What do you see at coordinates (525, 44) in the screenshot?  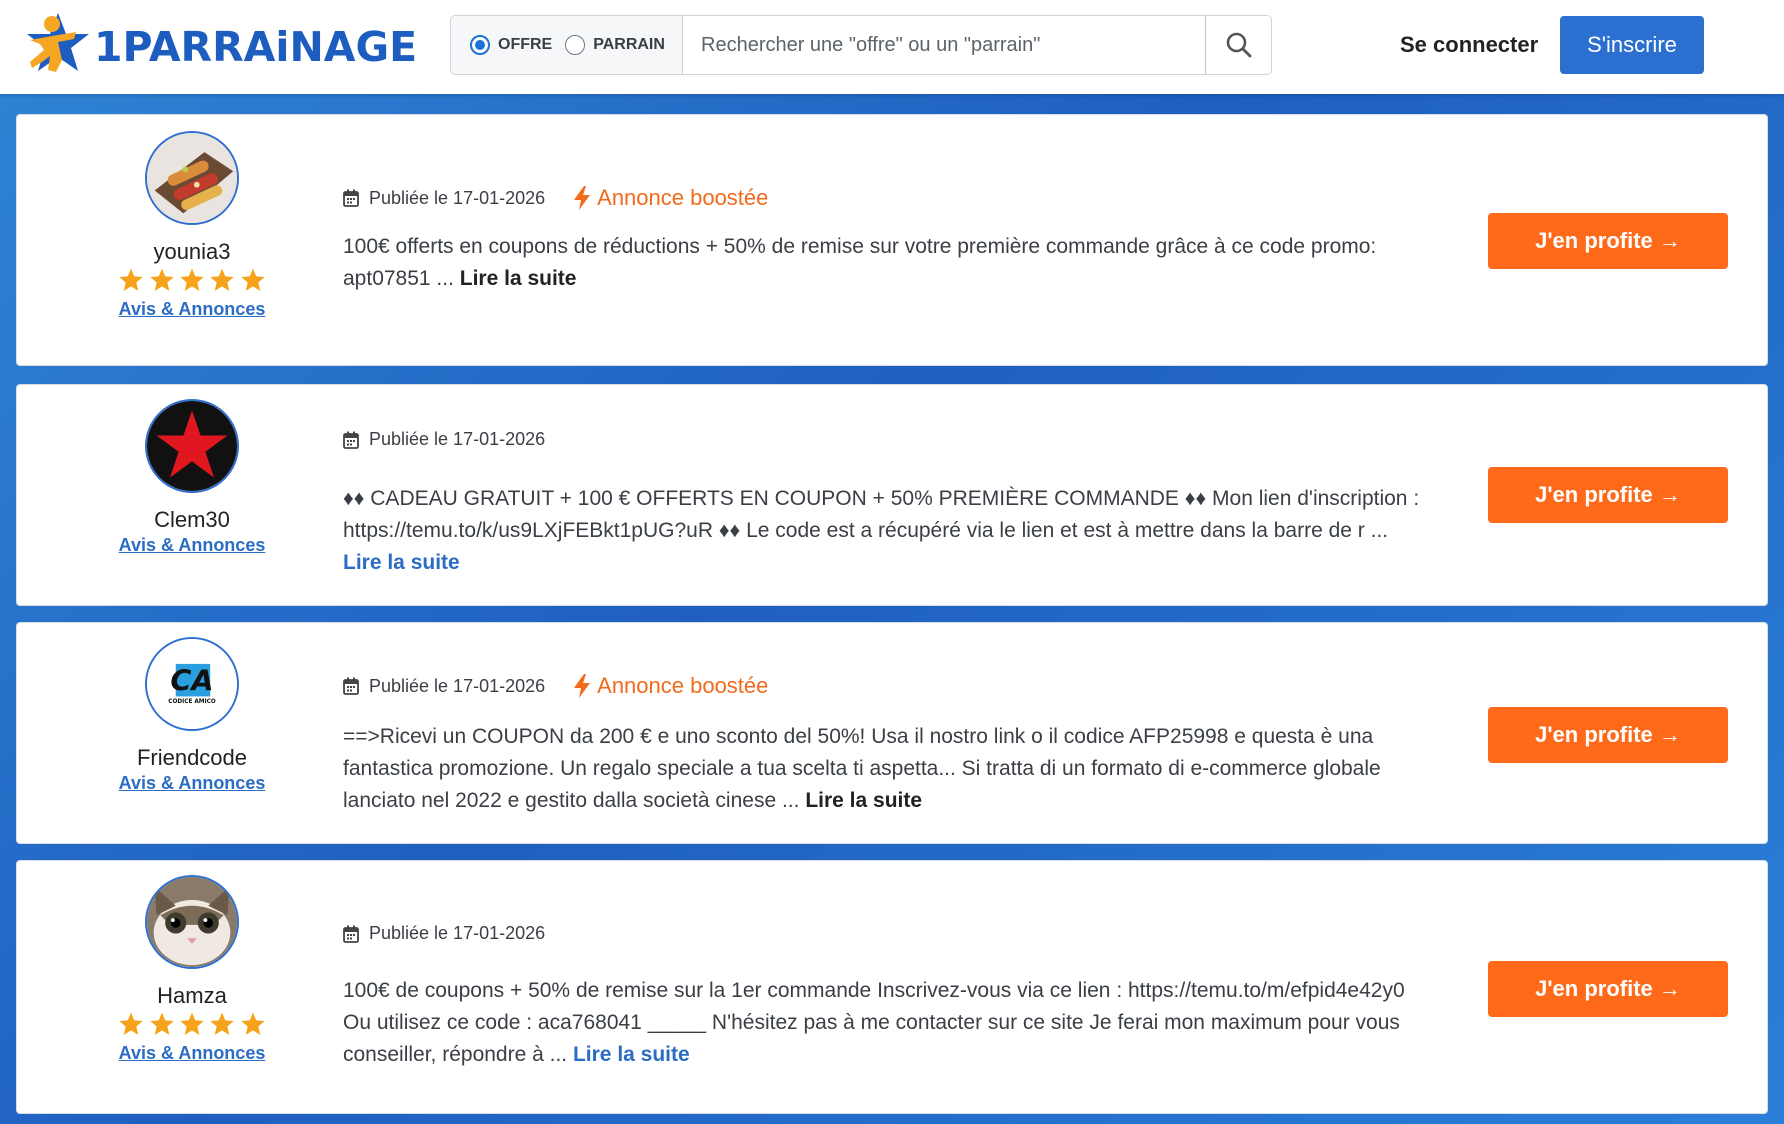 I see `radio-offre-label: OFFRE` at bounding box center [525, 44].